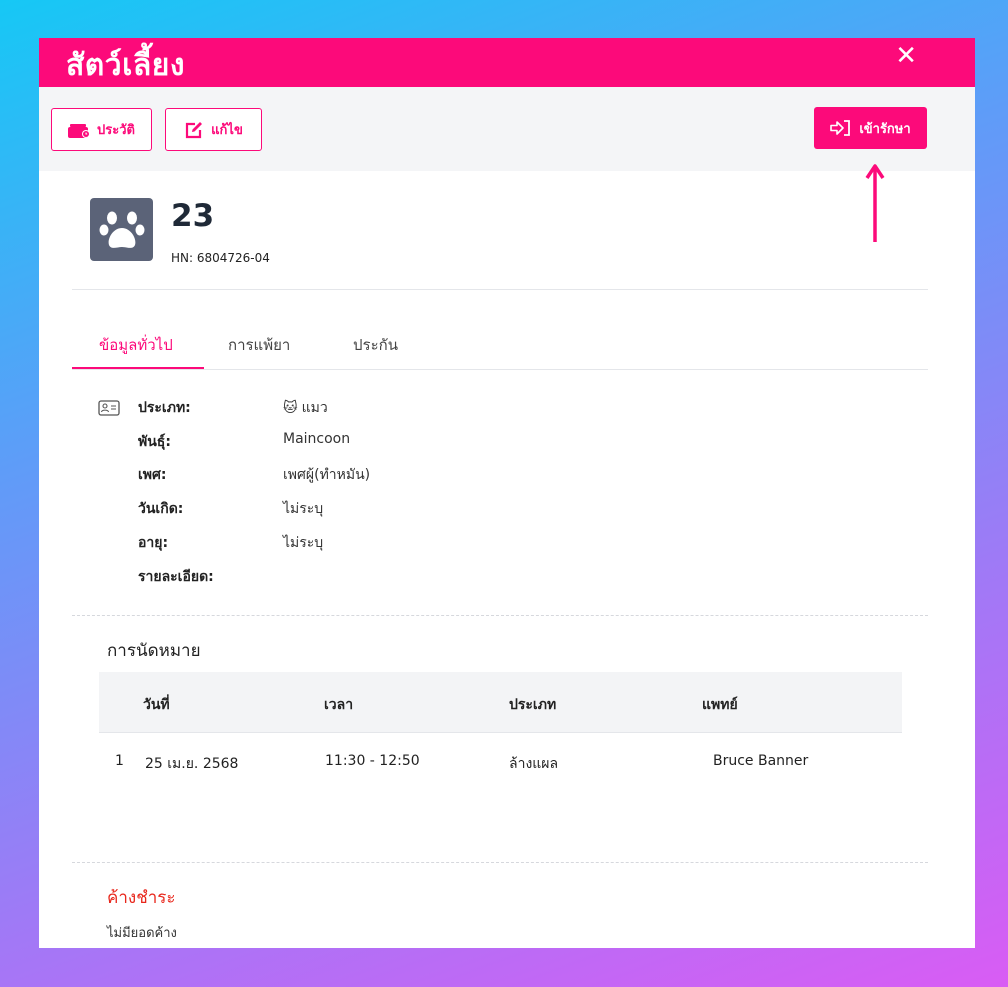  I want to click on tab-drug-allergy: การแพ้ยา, so click(259, 345).